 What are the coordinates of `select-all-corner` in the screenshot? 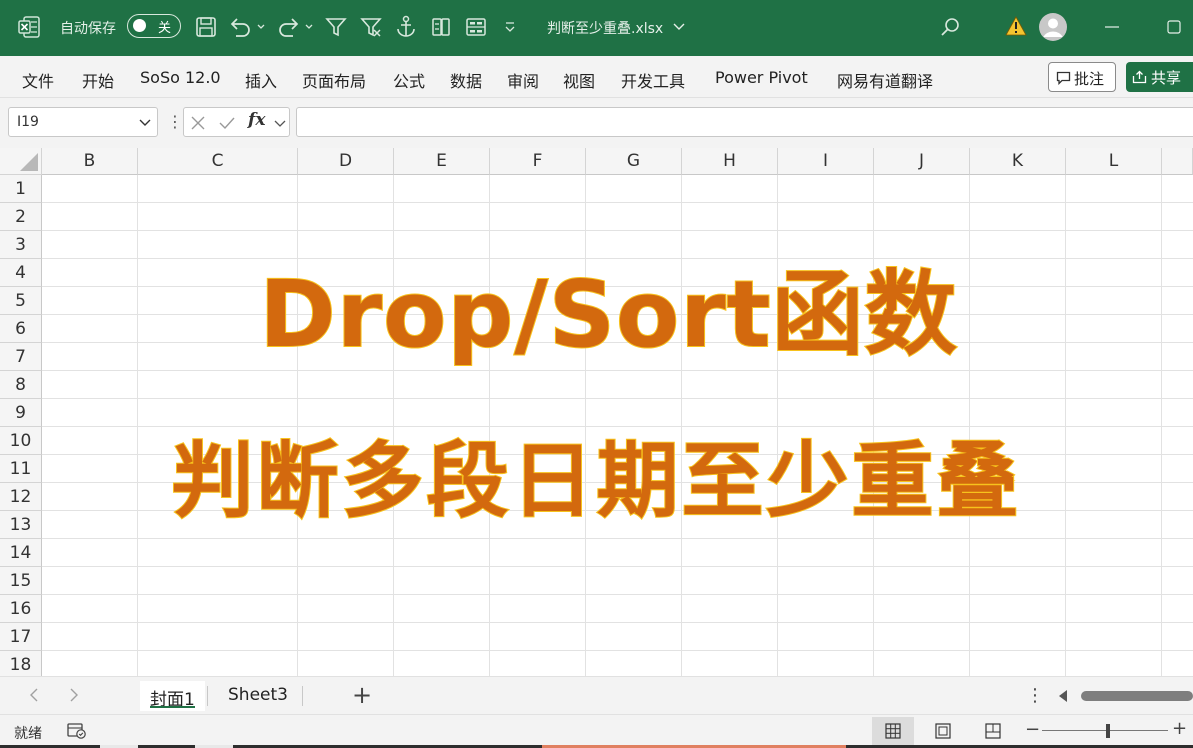 It's located at (21, 161).